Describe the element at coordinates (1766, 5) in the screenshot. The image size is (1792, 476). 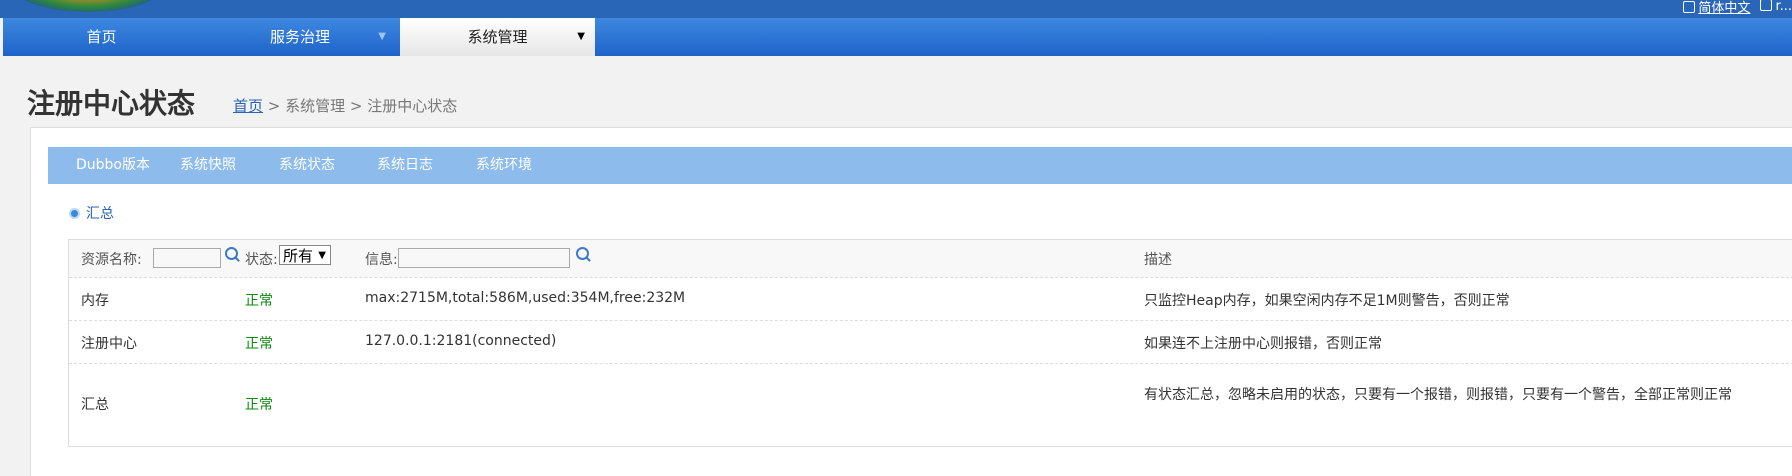
I see `user-icon` at that location.